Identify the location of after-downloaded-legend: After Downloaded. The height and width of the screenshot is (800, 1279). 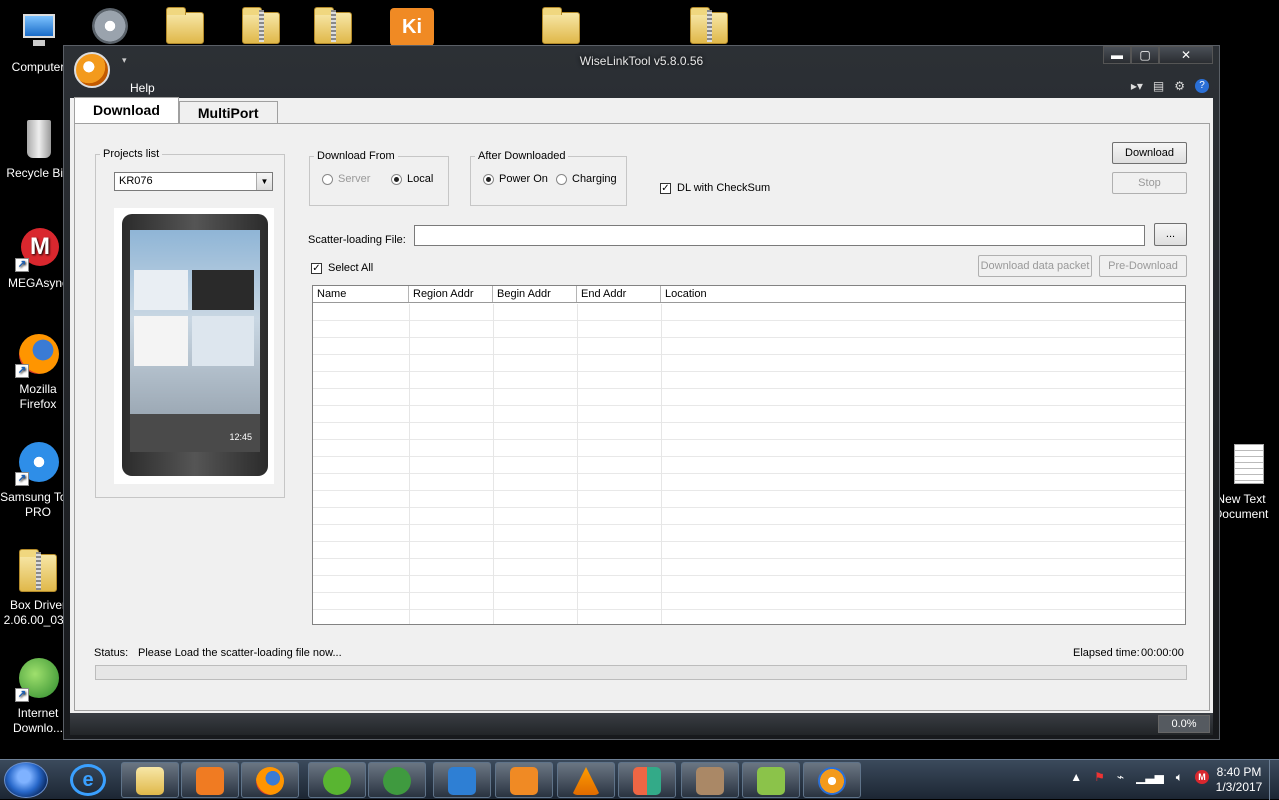
(522, 156).